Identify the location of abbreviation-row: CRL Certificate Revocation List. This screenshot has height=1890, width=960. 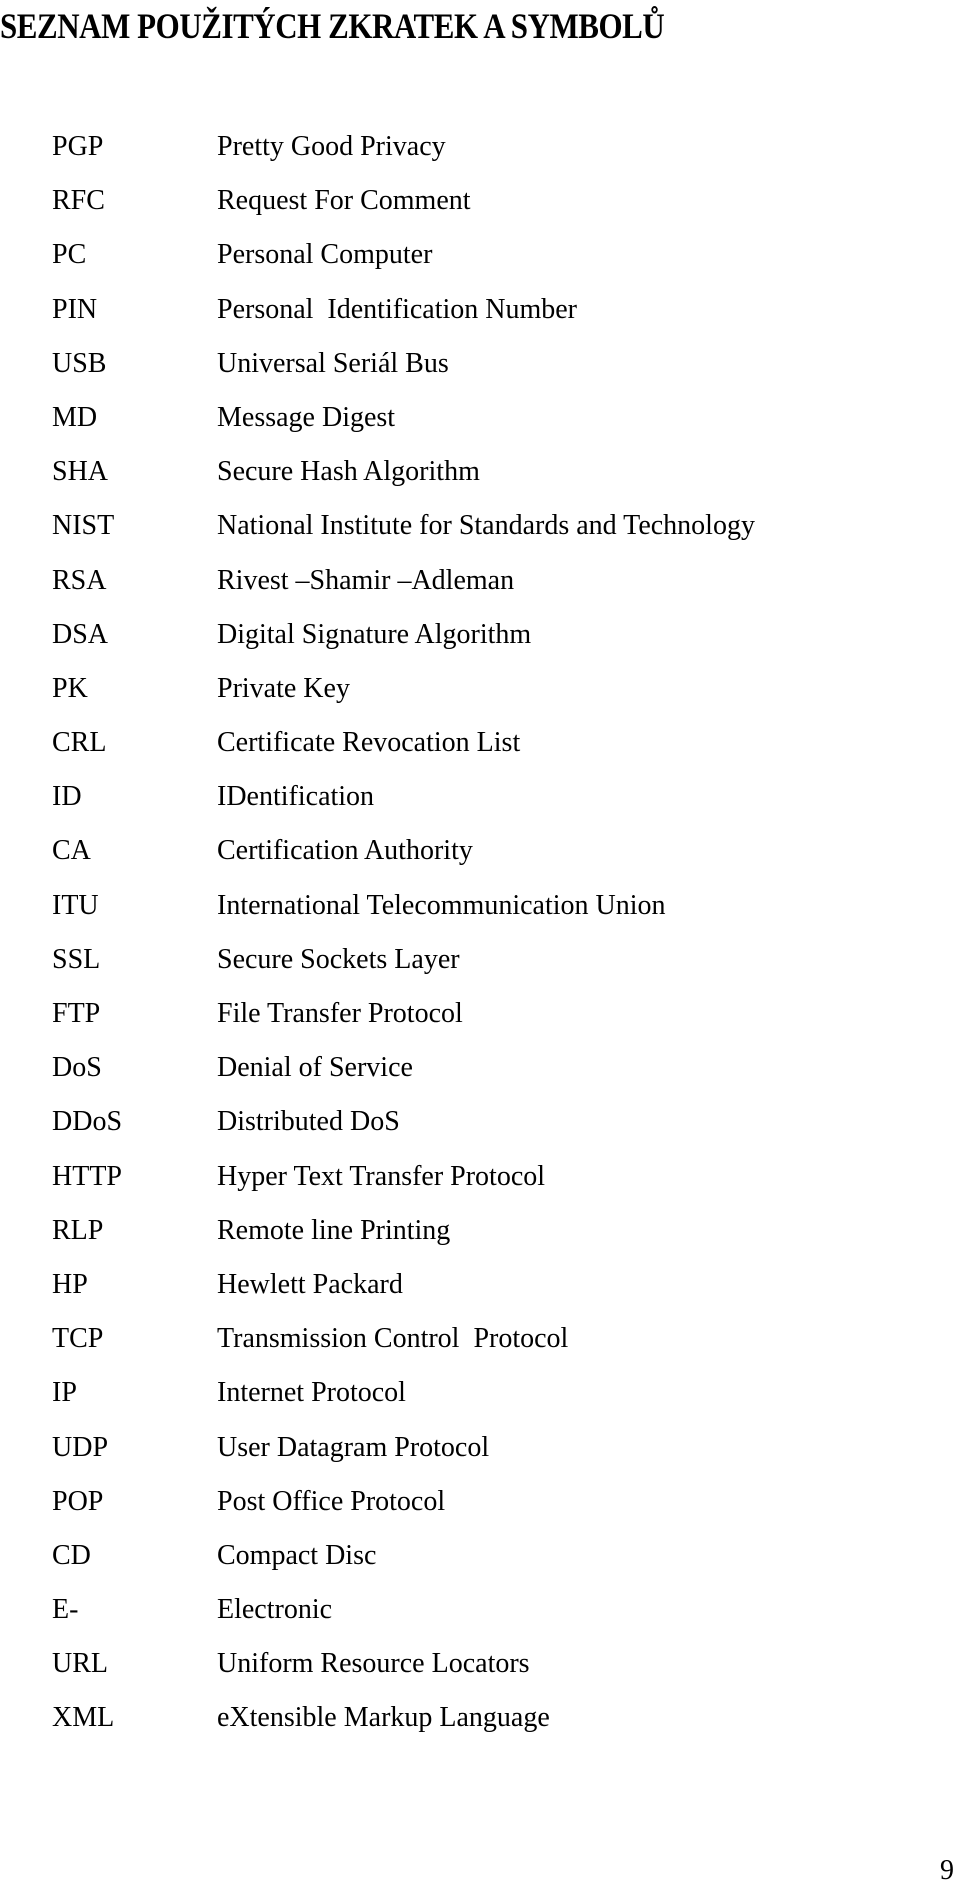
(403, 753).